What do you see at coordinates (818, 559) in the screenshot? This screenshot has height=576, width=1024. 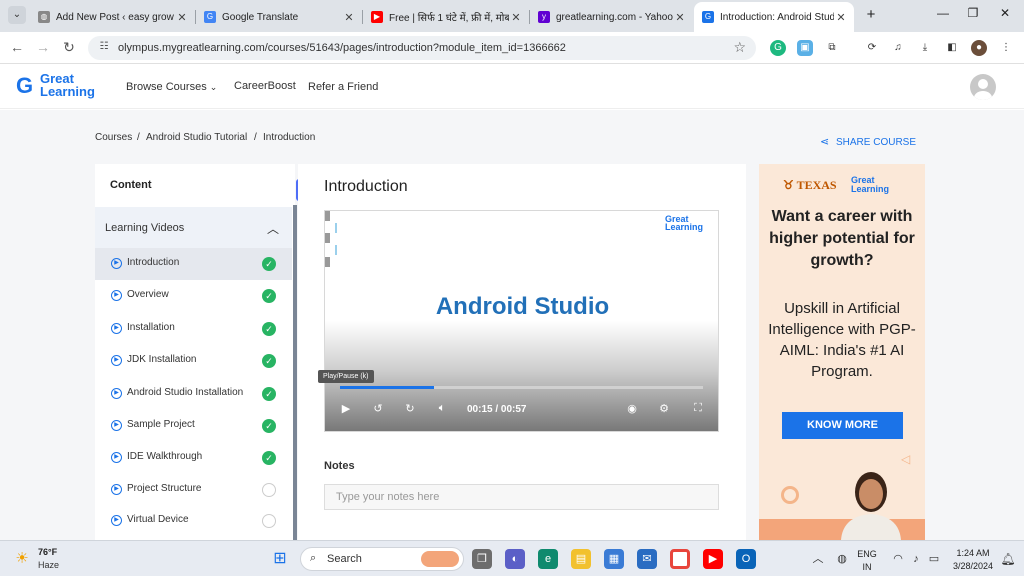 I see `tray-chevron-up-icon: ︿` at bounding box center [818, 559].